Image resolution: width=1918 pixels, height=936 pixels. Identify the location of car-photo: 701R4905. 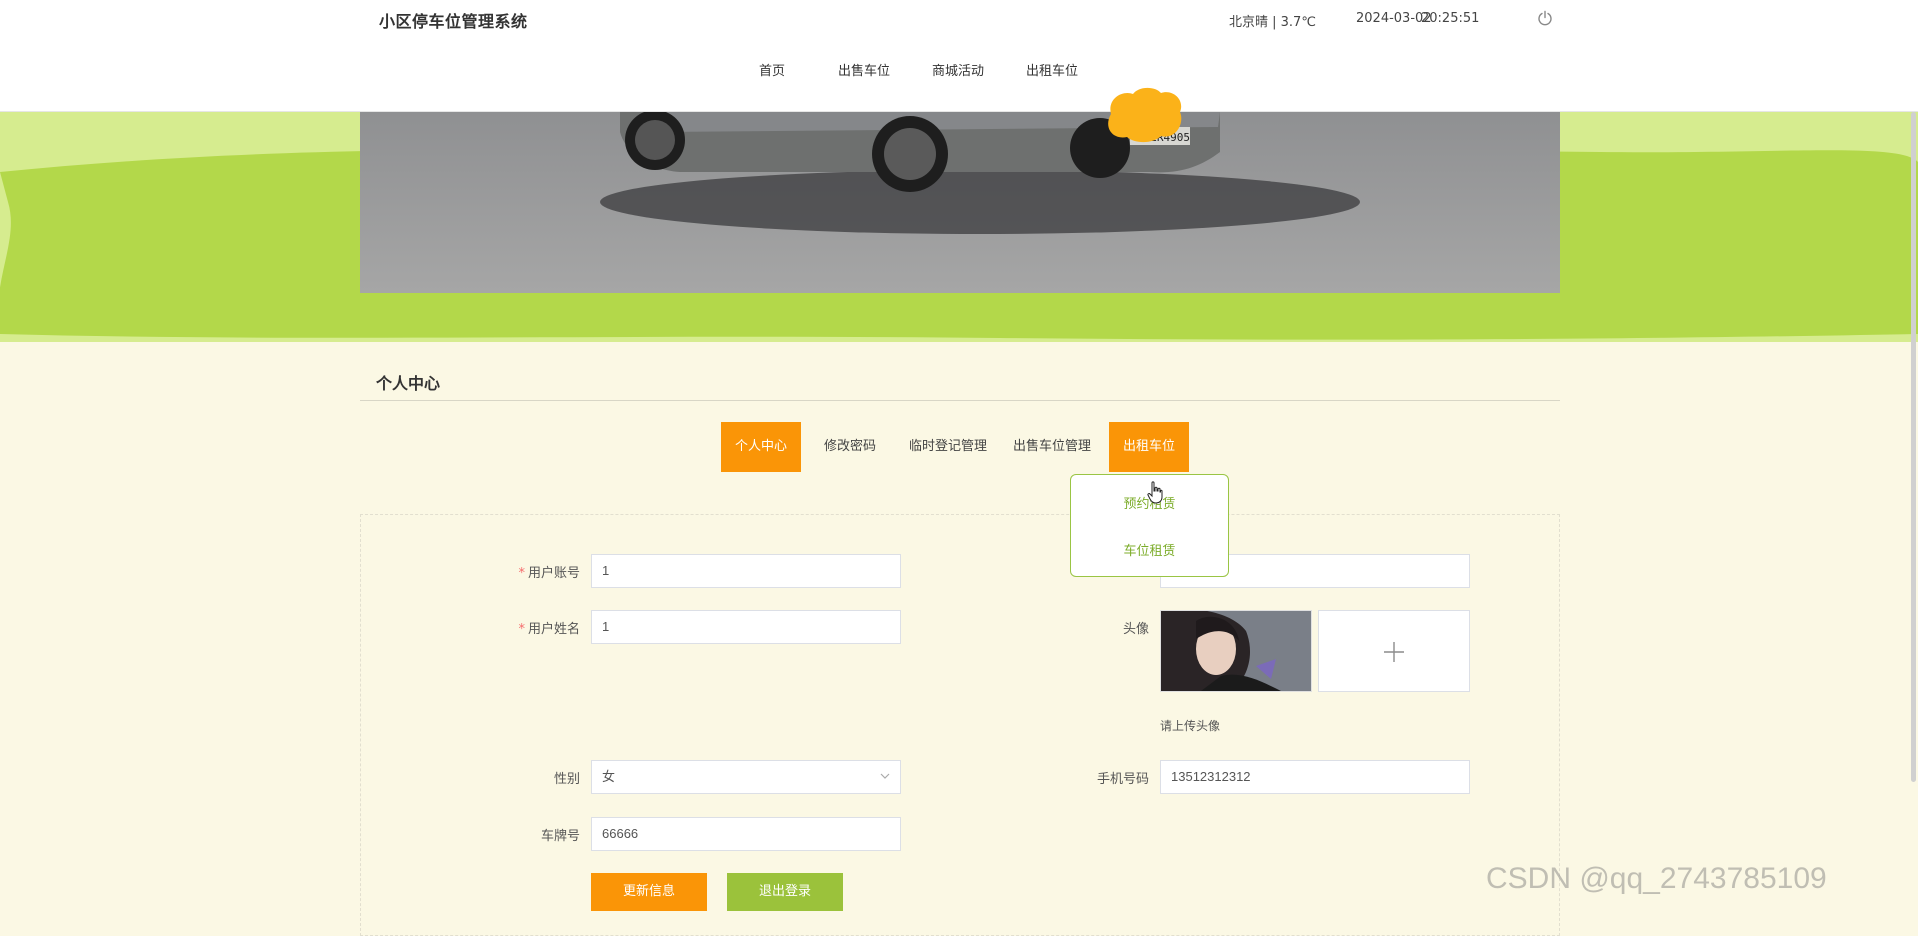
(960, 202).